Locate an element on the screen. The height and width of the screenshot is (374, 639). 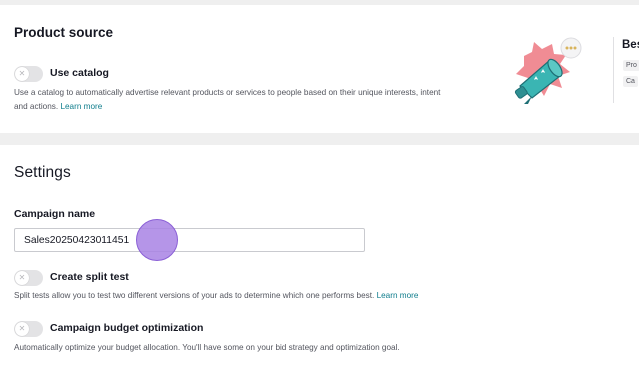
product-source-title: Product source is located at coordinates (64, 32).